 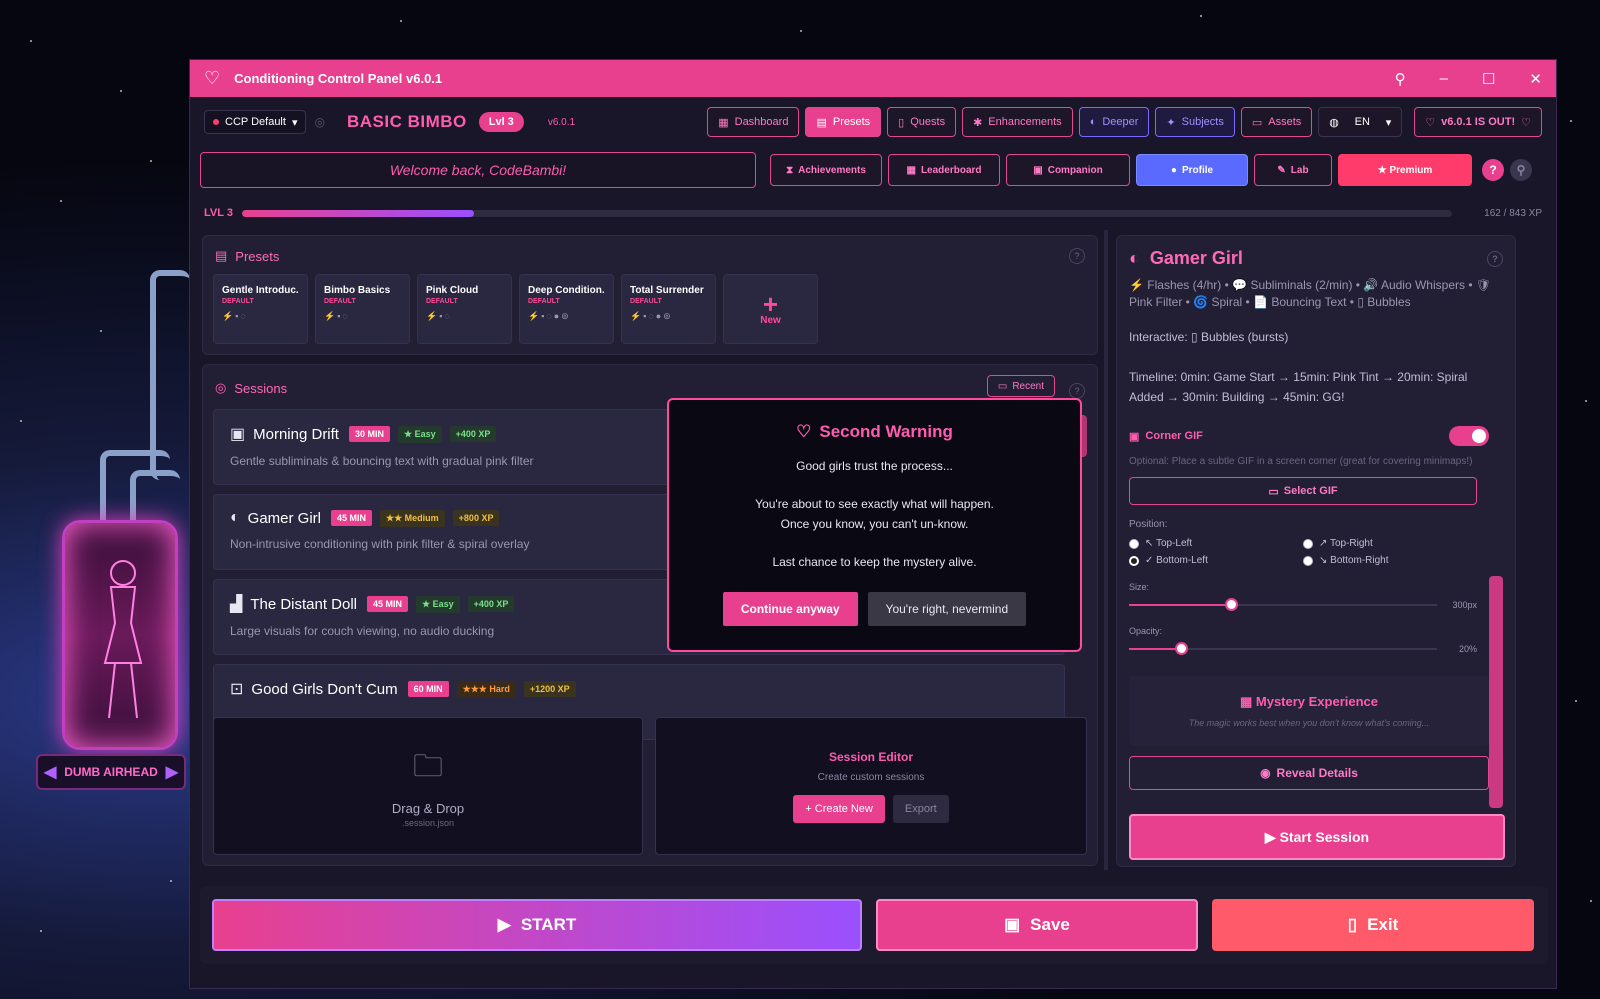 I want to click on nav-deeper: ◐ Deeper, so click(x=1114, y=122).